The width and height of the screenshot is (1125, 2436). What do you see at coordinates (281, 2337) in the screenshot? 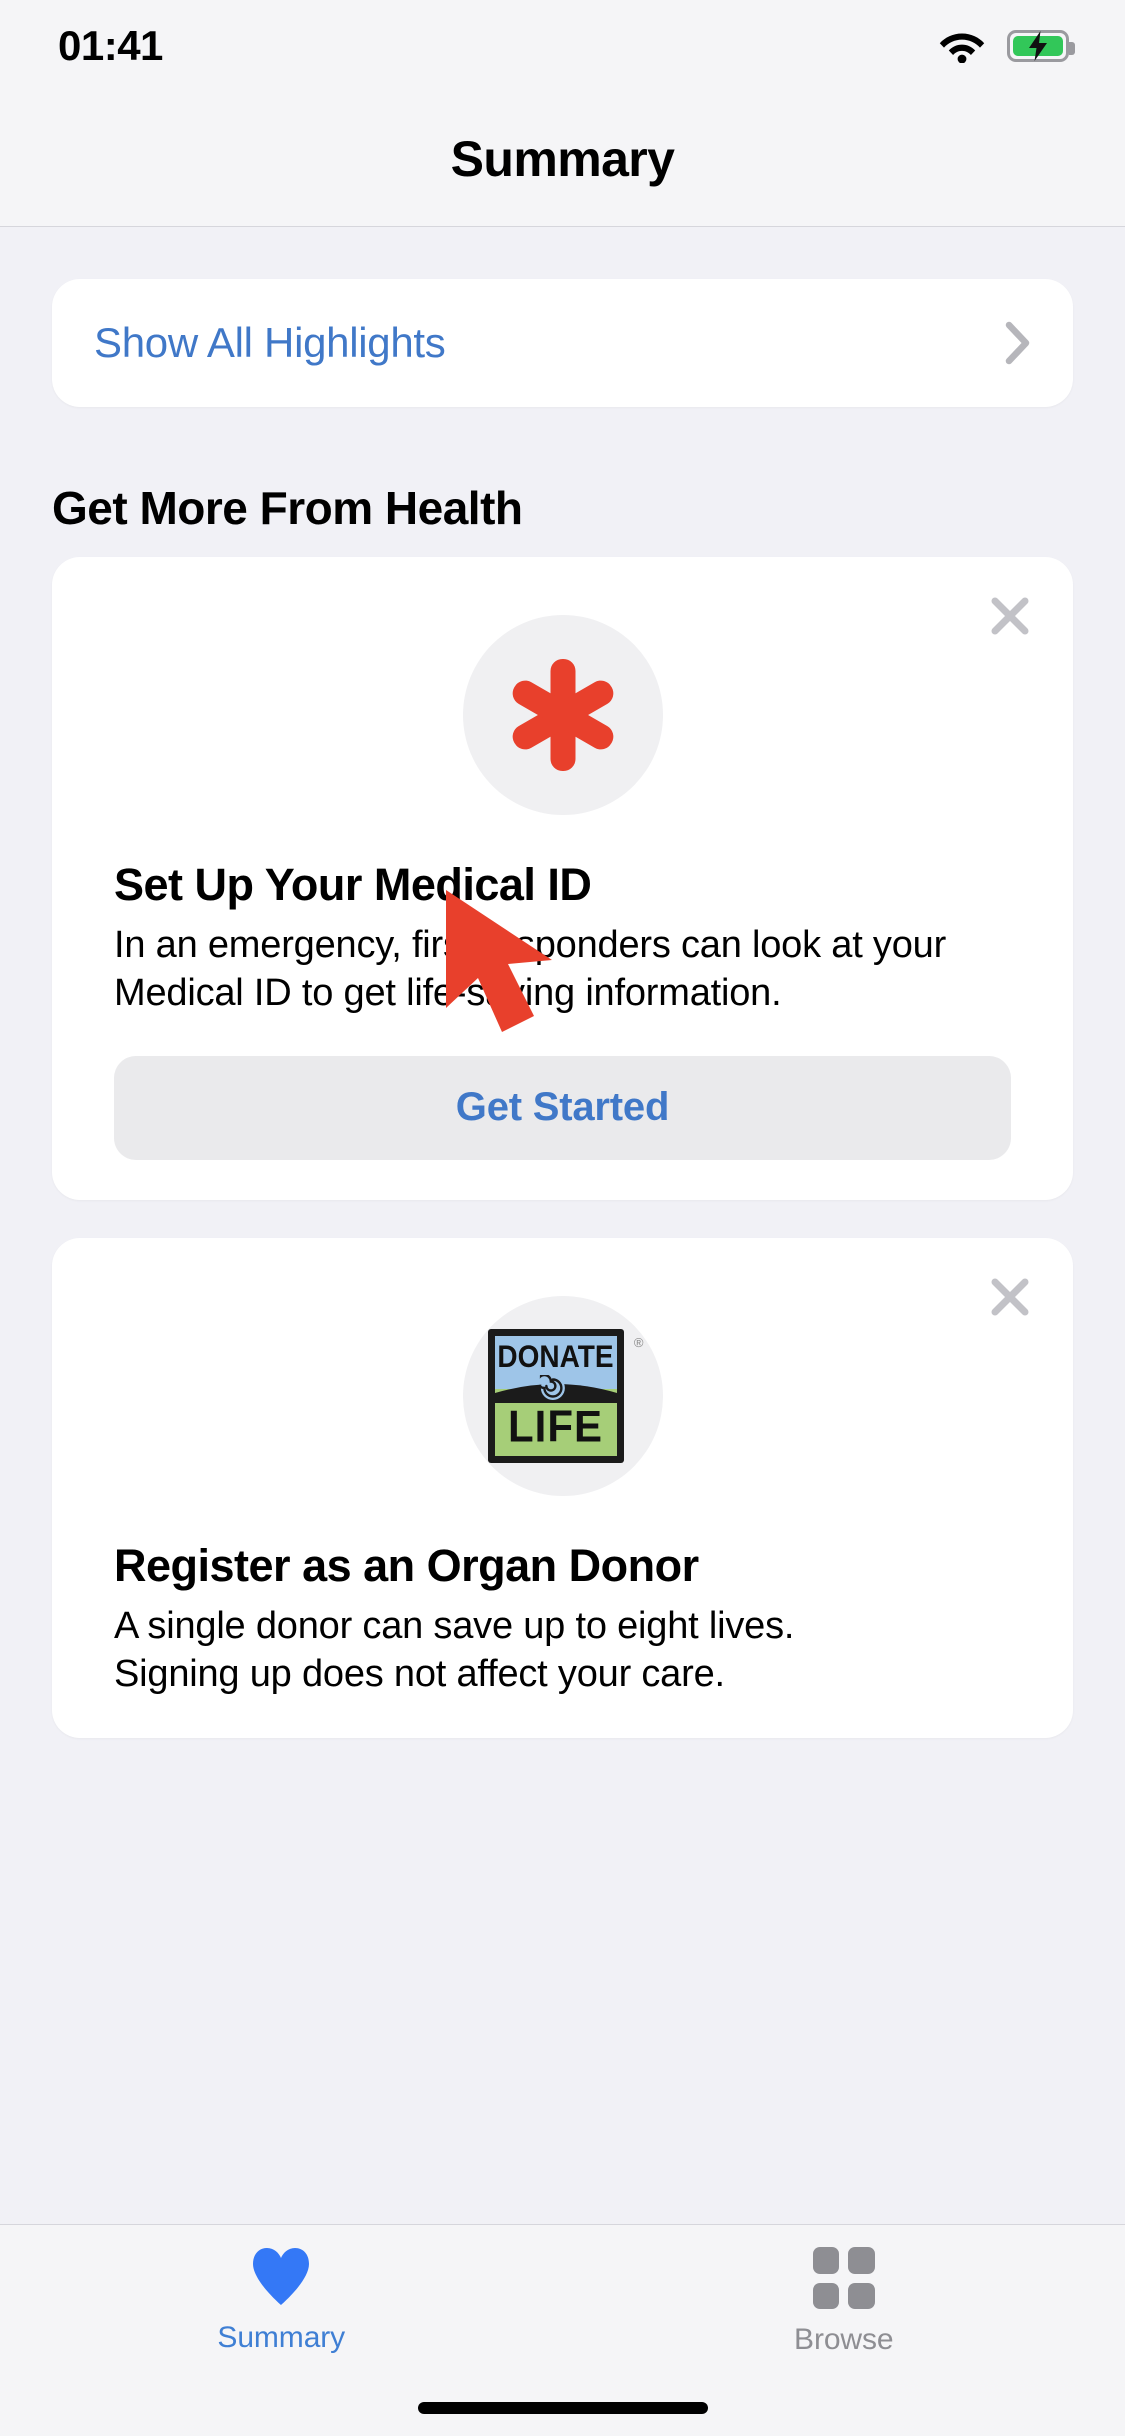
I see `tab-summary-label: Summary` at bounding box center [281, 2337].